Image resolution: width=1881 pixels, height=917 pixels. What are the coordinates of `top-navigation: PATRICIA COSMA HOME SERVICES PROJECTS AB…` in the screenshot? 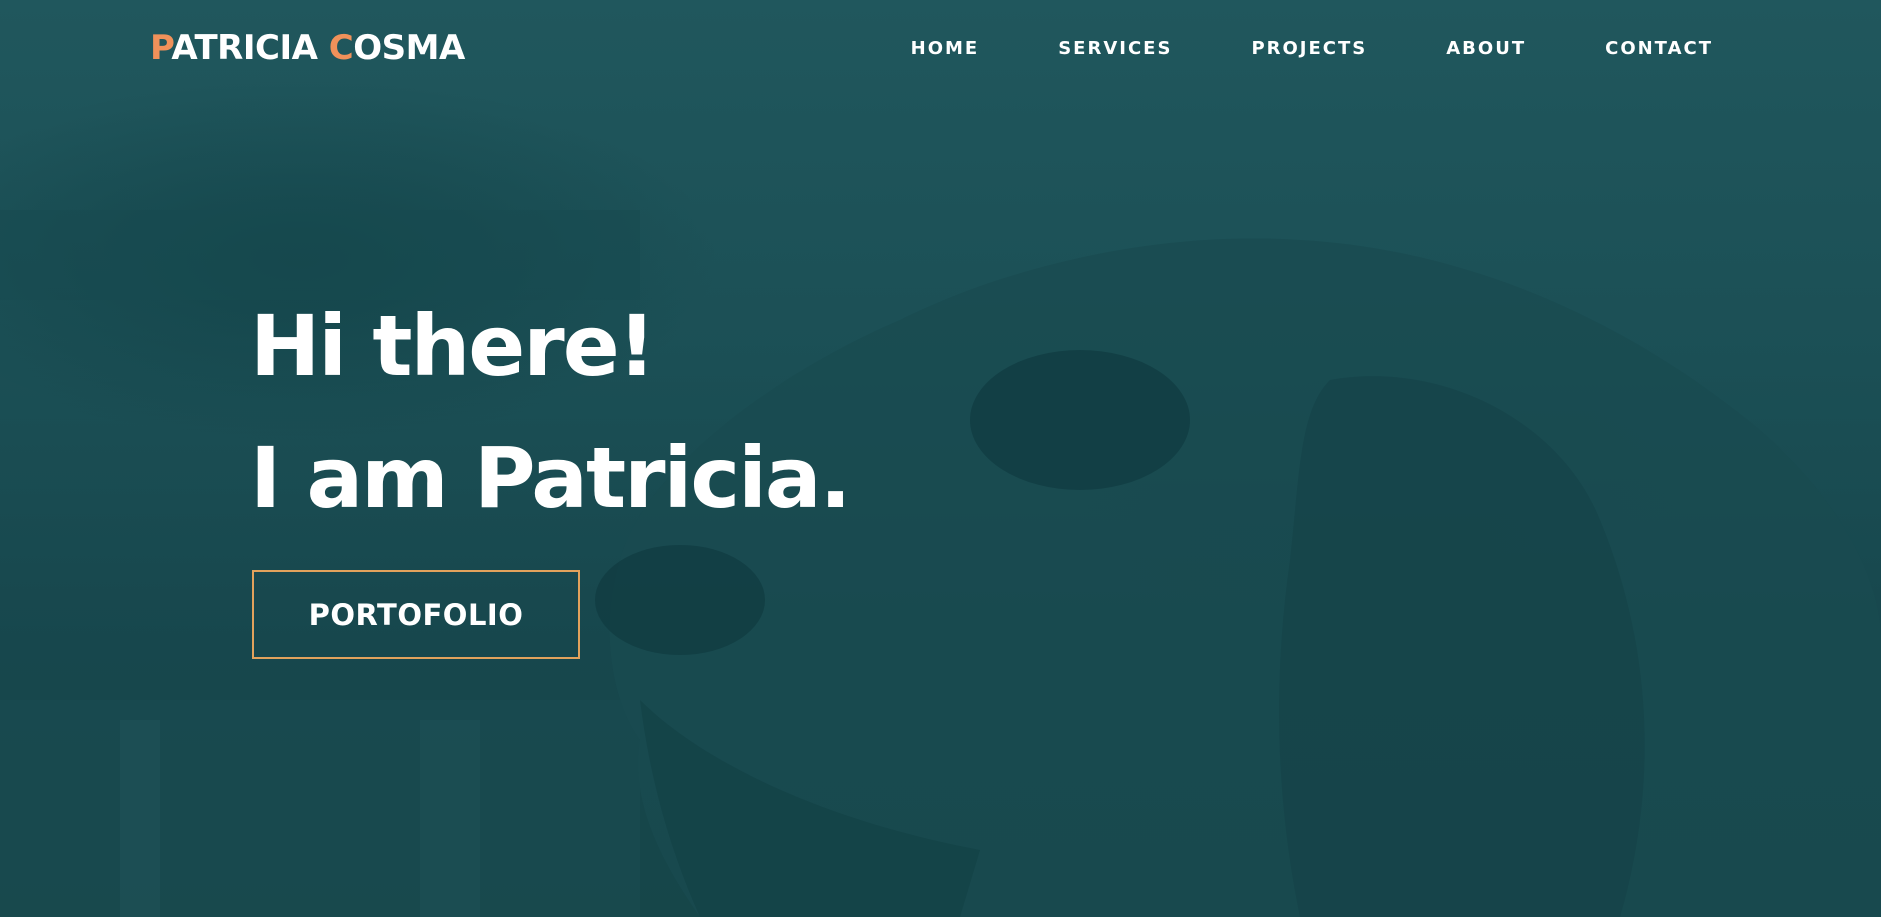 It's located at (940, 50).